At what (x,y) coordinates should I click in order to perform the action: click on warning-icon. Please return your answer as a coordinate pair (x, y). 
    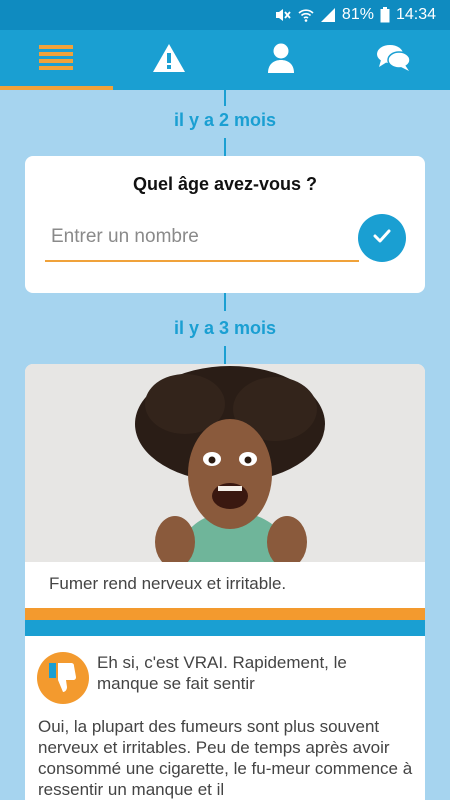
    Looking at the image, I should click on (169, 60).